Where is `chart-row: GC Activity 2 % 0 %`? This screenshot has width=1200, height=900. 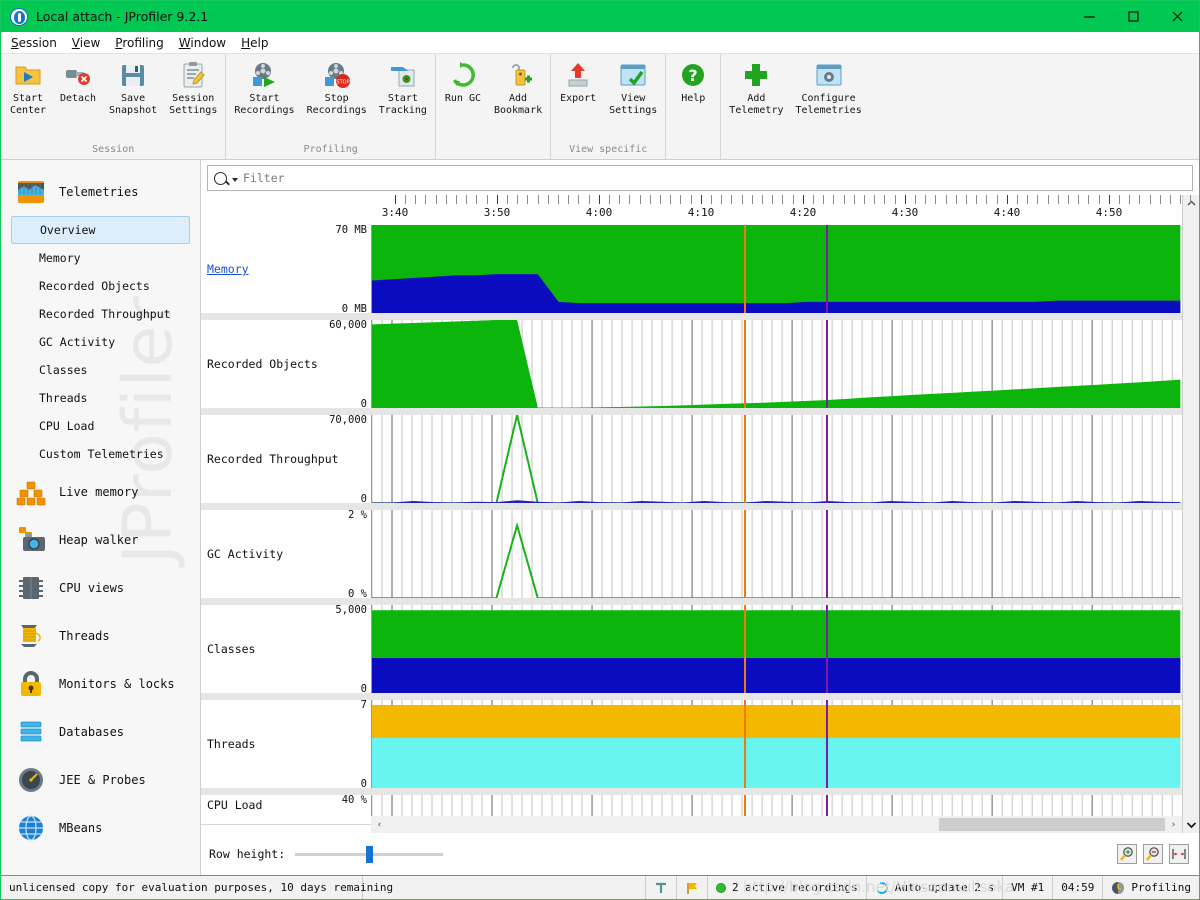 chart-row: GC Activity 2 % 0 % is located at coordinates (691, 554).